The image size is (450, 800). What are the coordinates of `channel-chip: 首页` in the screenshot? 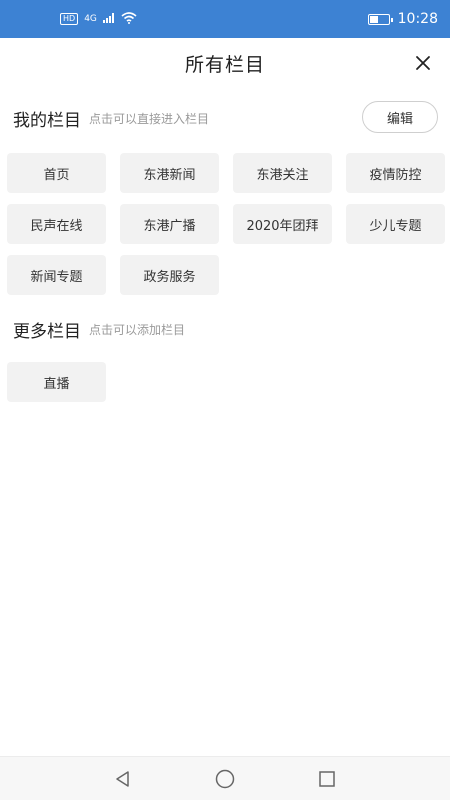 It's located at (56, 173).